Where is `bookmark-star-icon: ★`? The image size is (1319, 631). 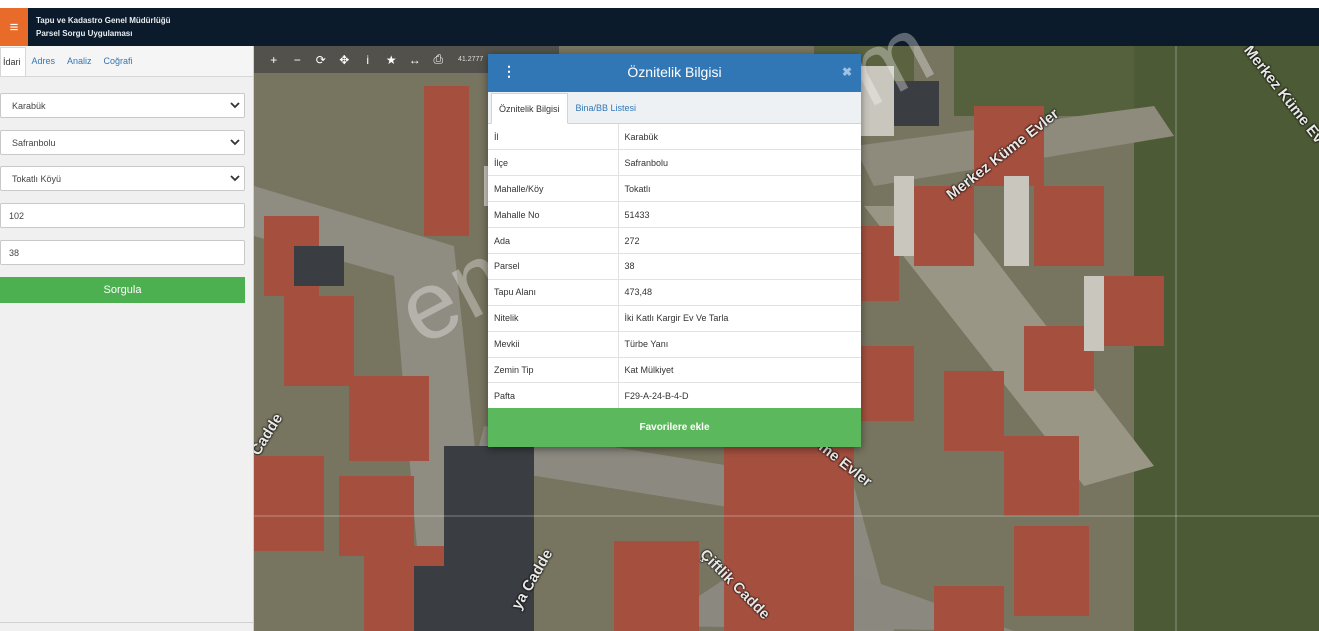 bookmark-star-icon: ★ is located at coordinates (392, 60).